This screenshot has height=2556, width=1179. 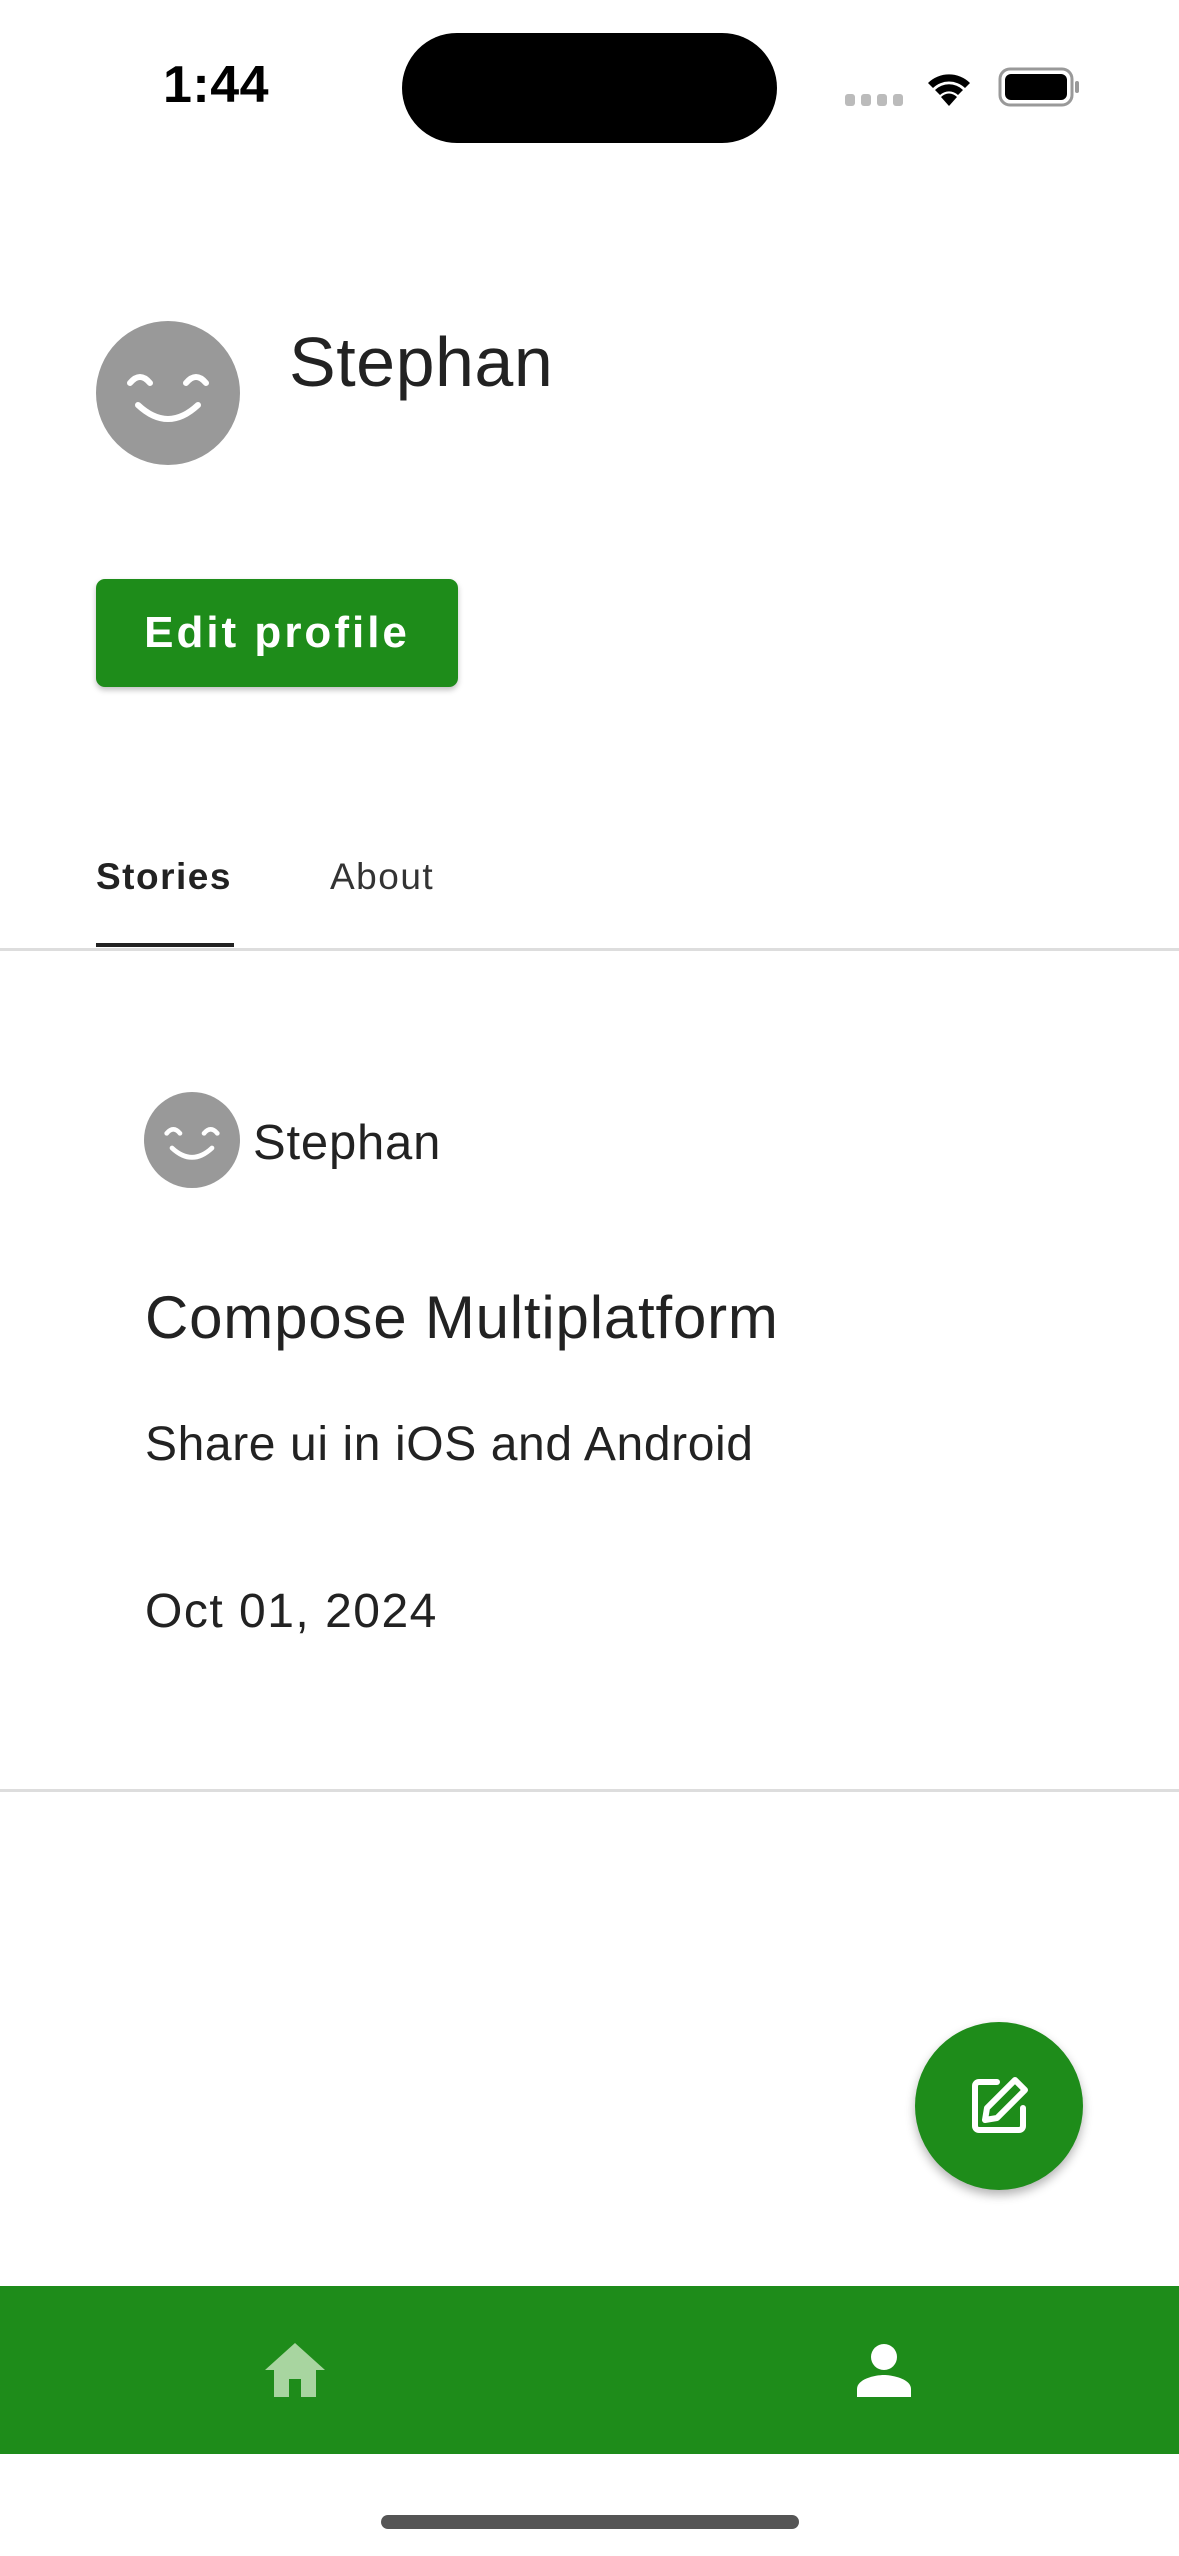 I want to click on tab-selected-indicator, so click(x=165, y=945).